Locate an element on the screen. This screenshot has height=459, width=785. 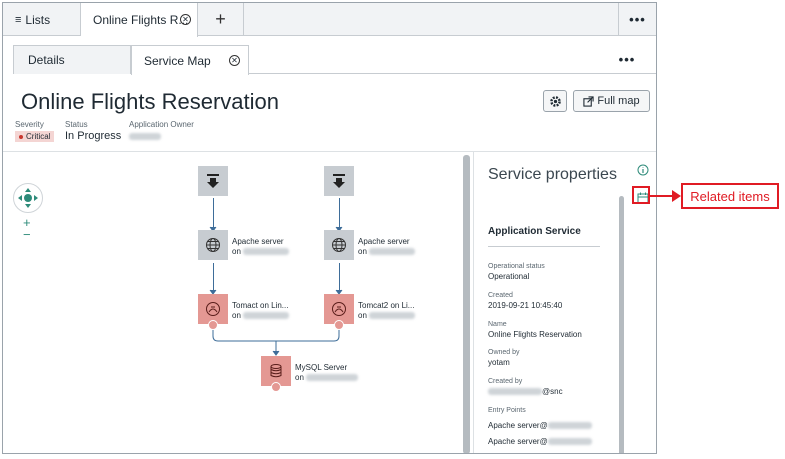
callout-arrow-head is located at coordinates (676, 196).